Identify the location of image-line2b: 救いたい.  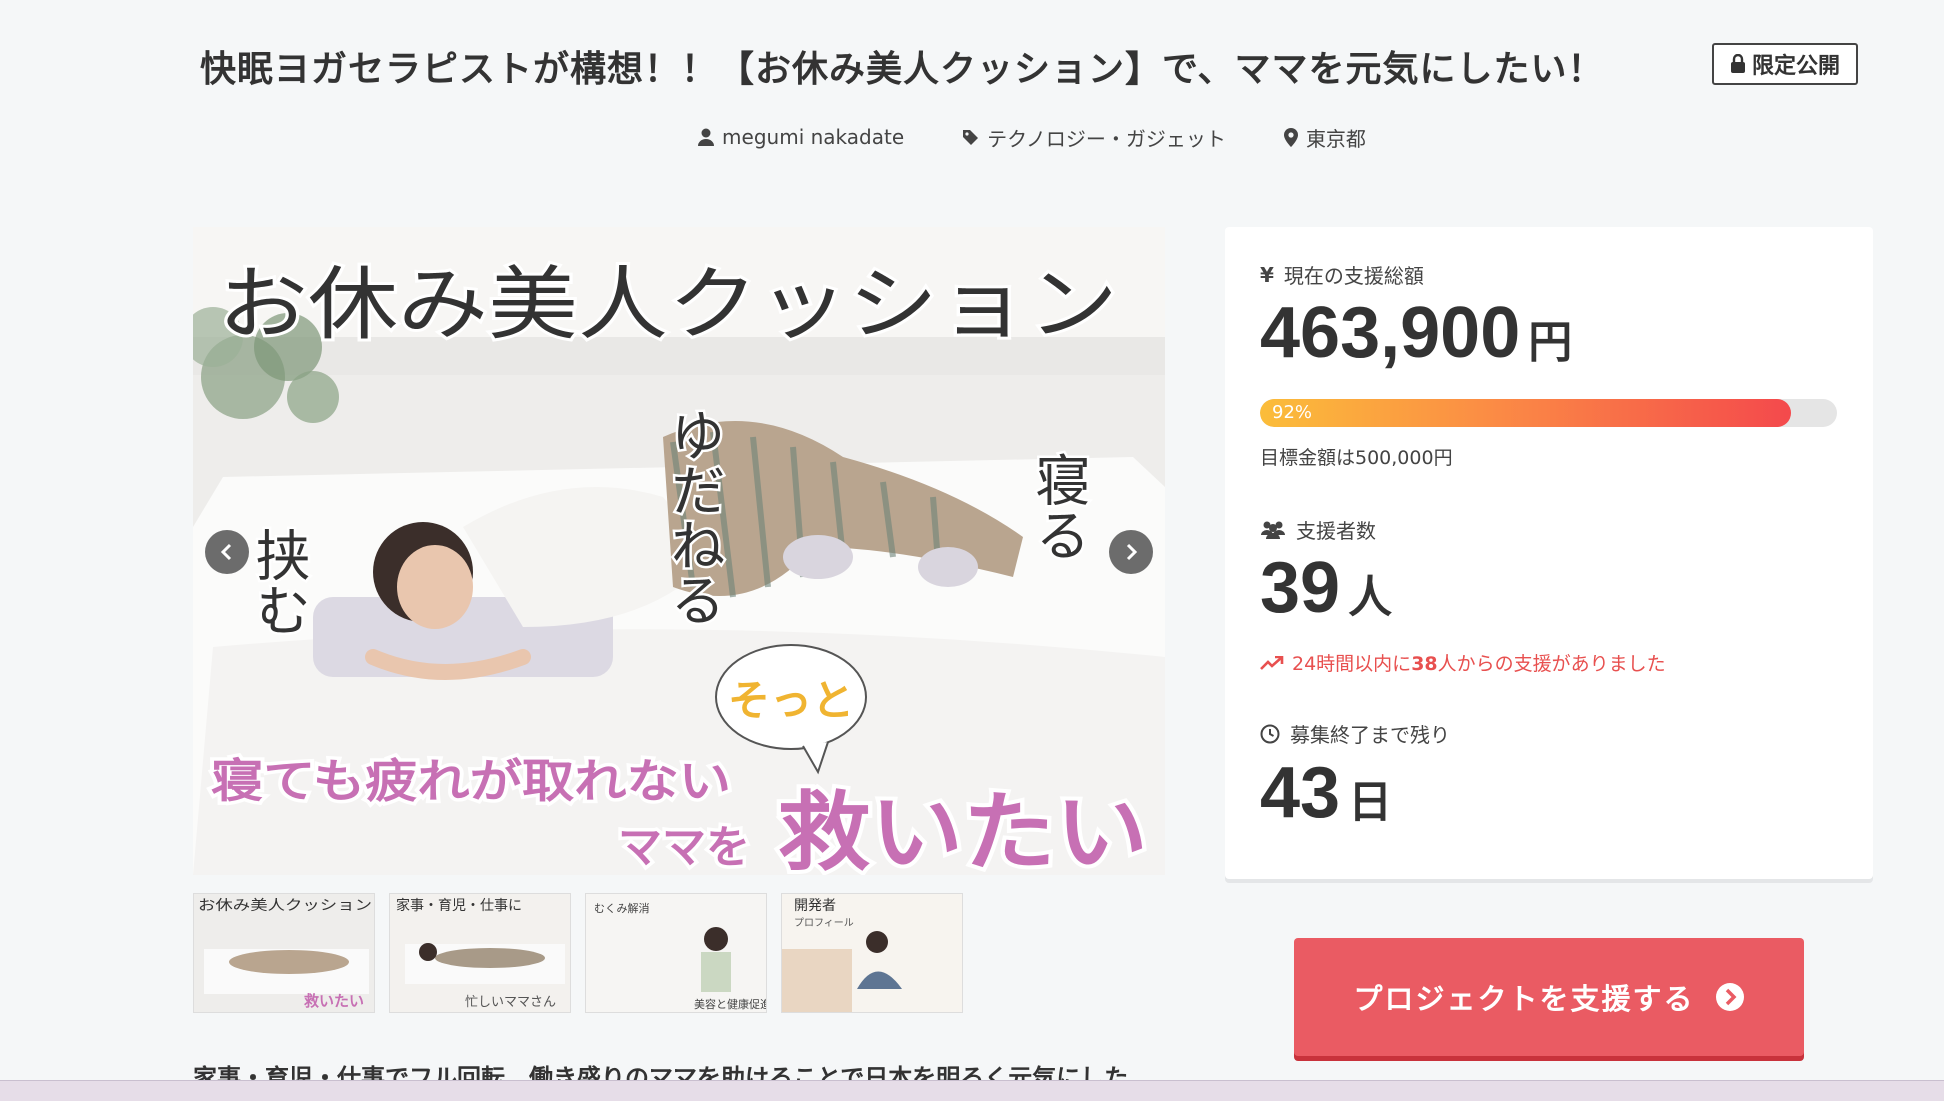
(963, 829).